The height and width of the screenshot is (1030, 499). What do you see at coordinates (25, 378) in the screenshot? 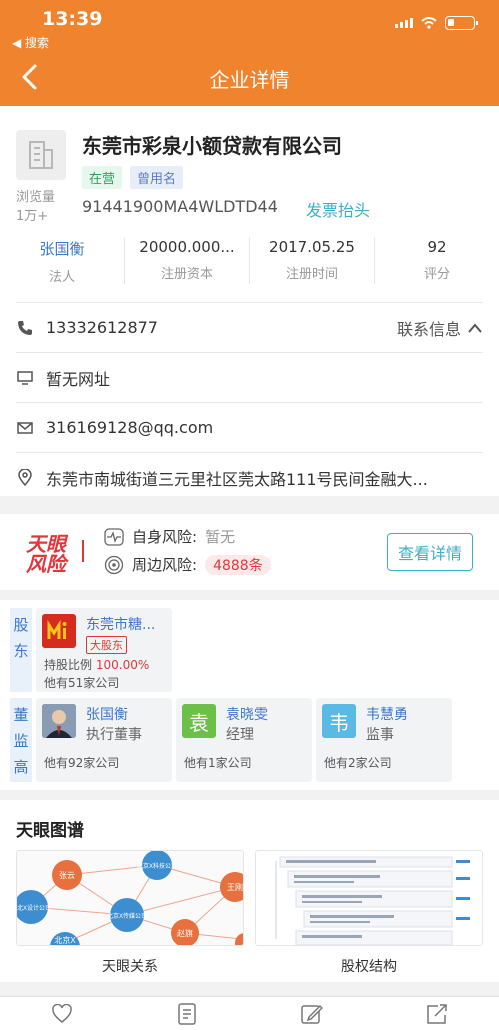
I see `monitor-icon` at bounding box center [25, 378].